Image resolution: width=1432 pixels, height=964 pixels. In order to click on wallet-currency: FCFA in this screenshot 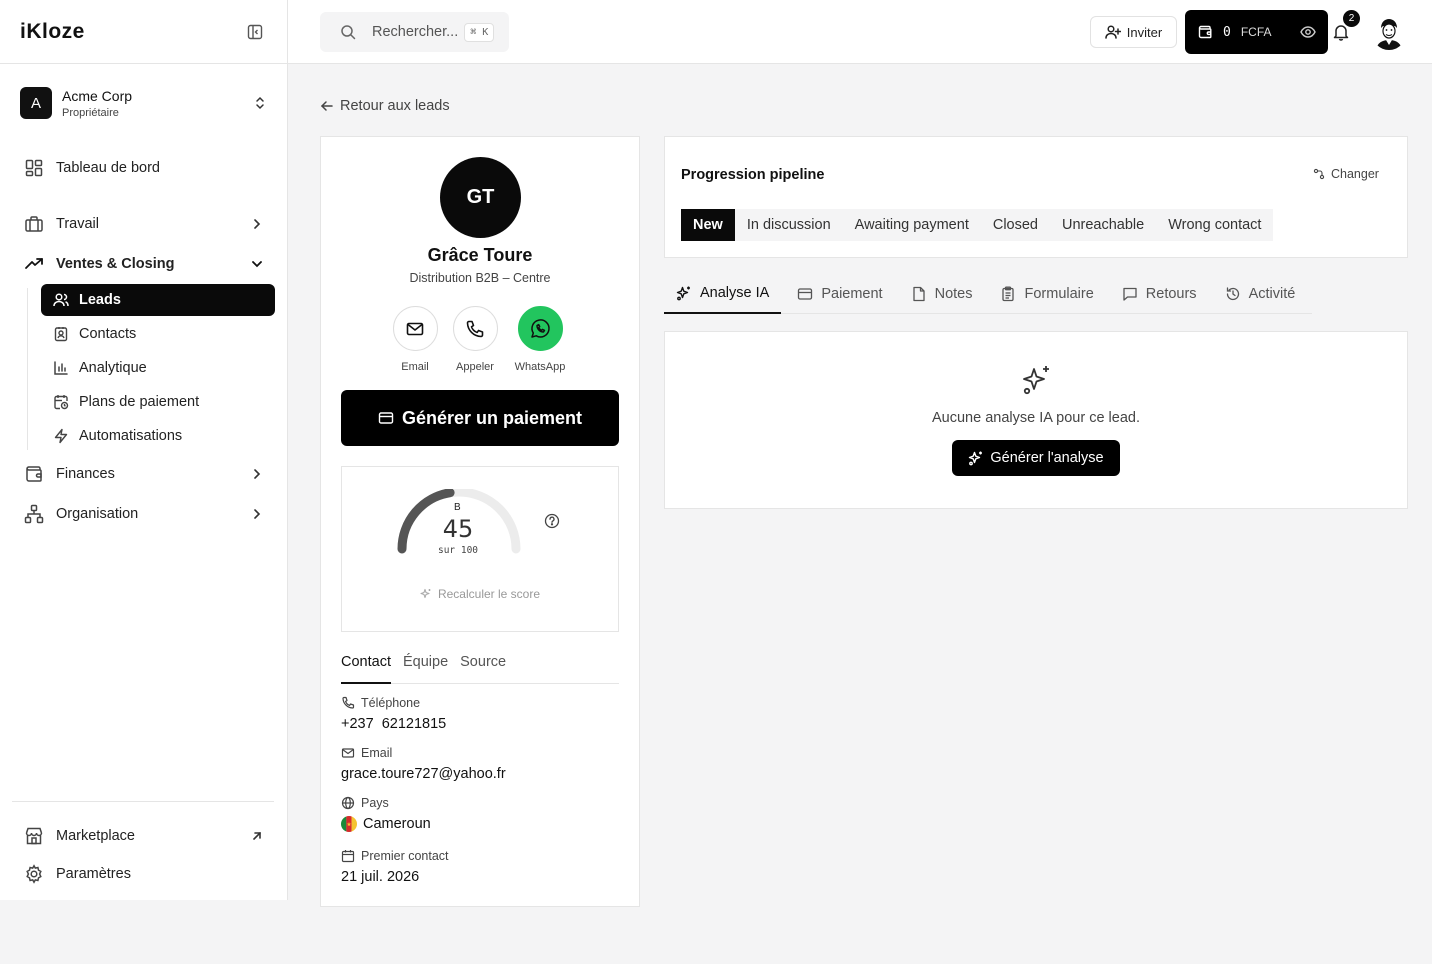, I will do `click(1256, 32)`.